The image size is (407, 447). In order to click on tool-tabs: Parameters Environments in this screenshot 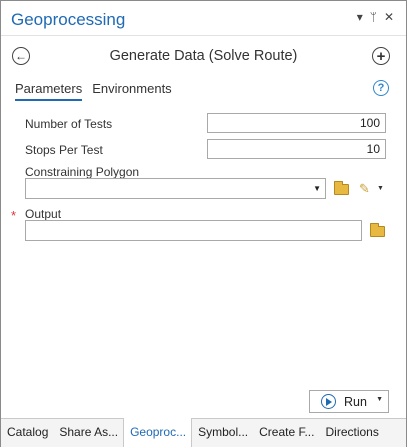, I will do `click(93, 91)`.